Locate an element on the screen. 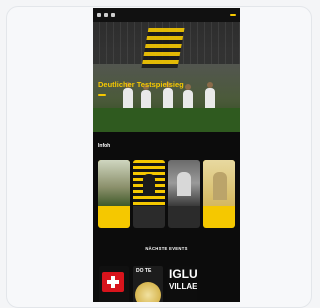  search-icon is located at coordinates (106, 15).